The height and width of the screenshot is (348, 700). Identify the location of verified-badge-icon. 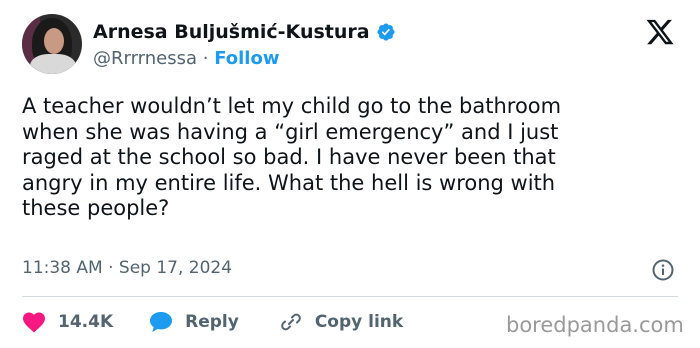
(386, 32).